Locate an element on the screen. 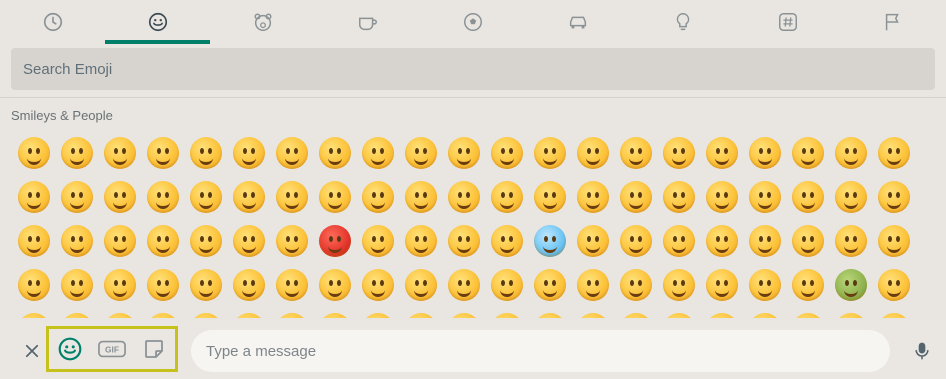  mic-button is located at coordinates (922, 351).